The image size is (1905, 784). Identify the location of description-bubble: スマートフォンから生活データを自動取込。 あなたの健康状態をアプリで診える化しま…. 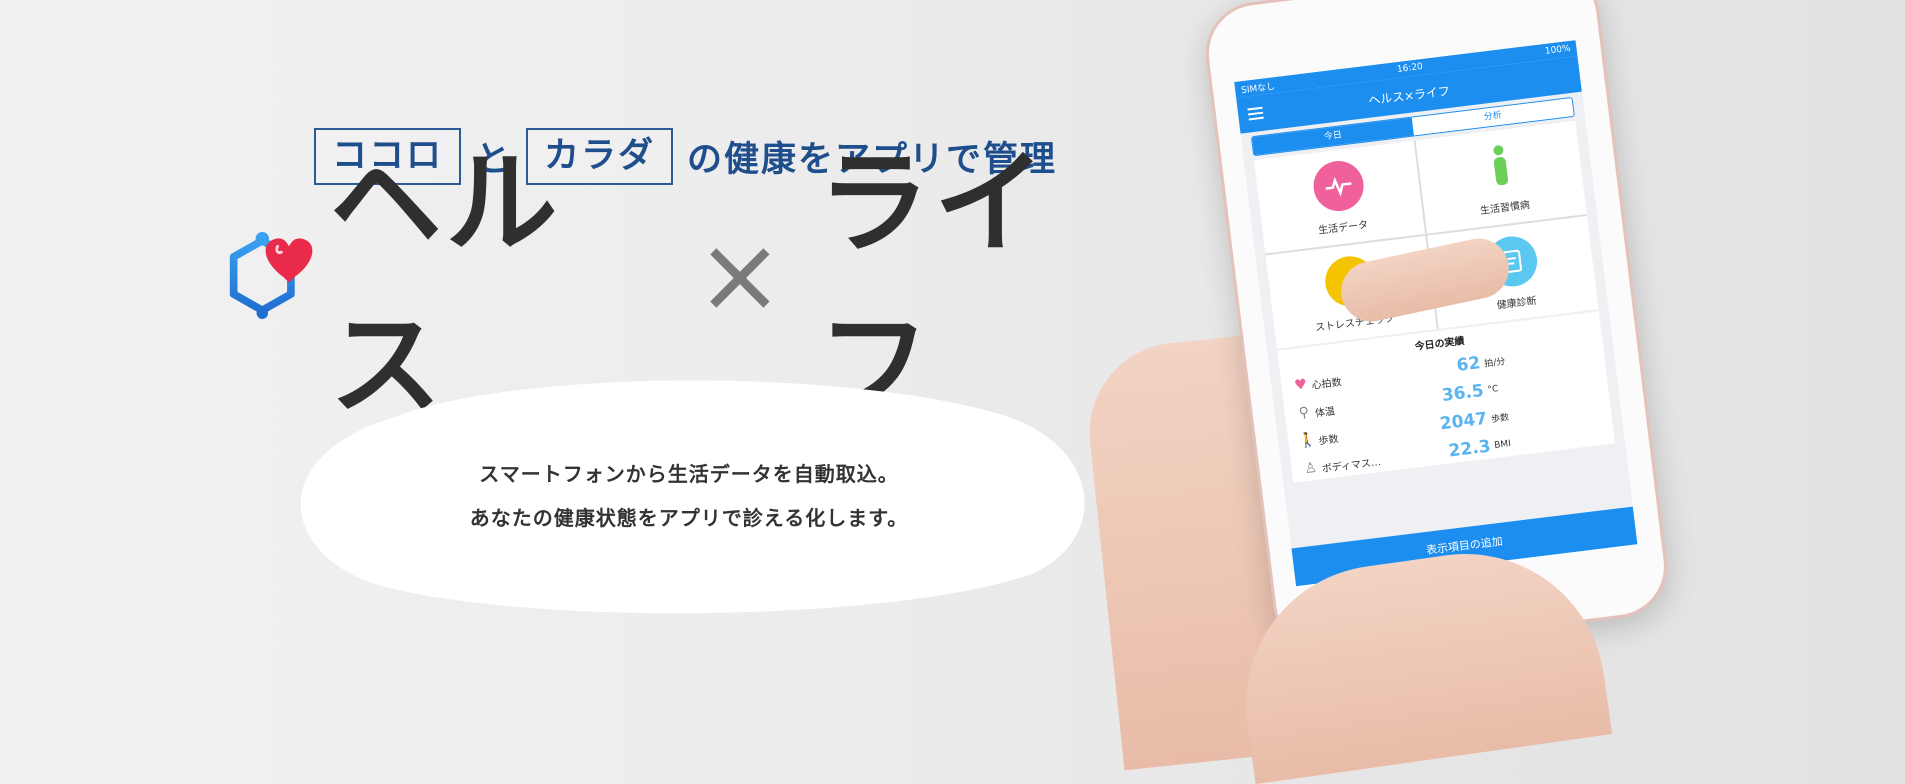
(689, 499).